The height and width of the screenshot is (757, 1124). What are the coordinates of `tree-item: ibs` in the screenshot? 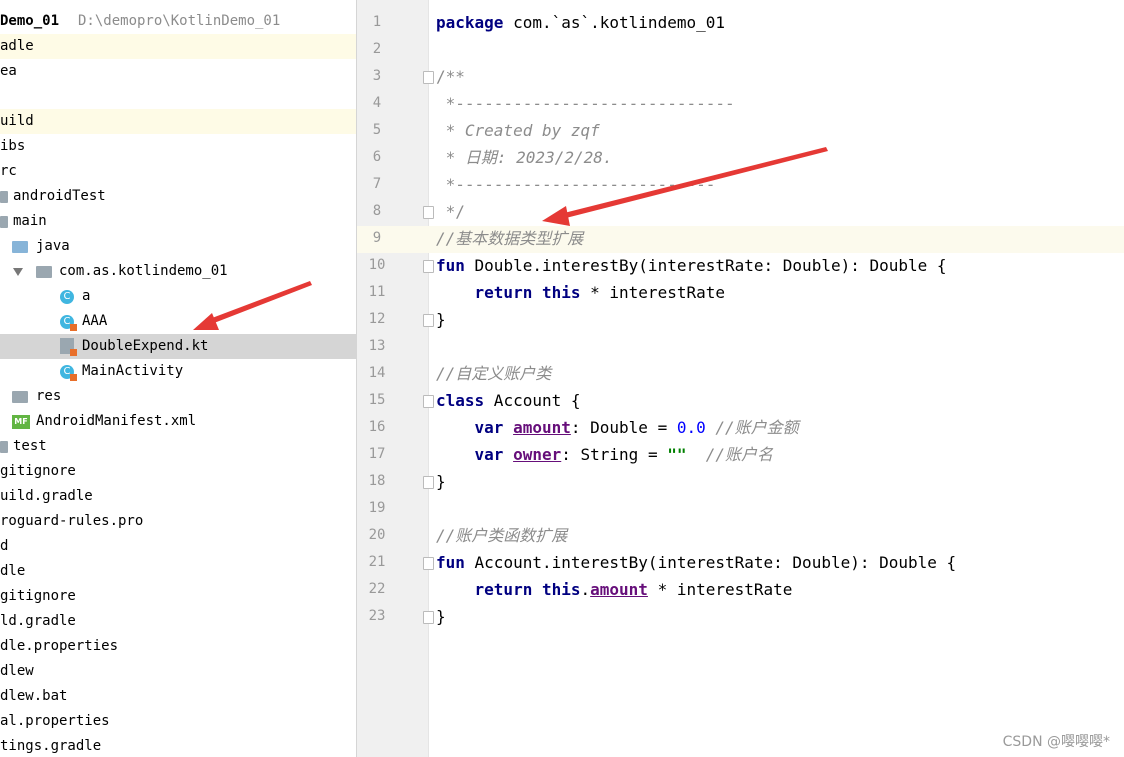 It's located at (178, 146).